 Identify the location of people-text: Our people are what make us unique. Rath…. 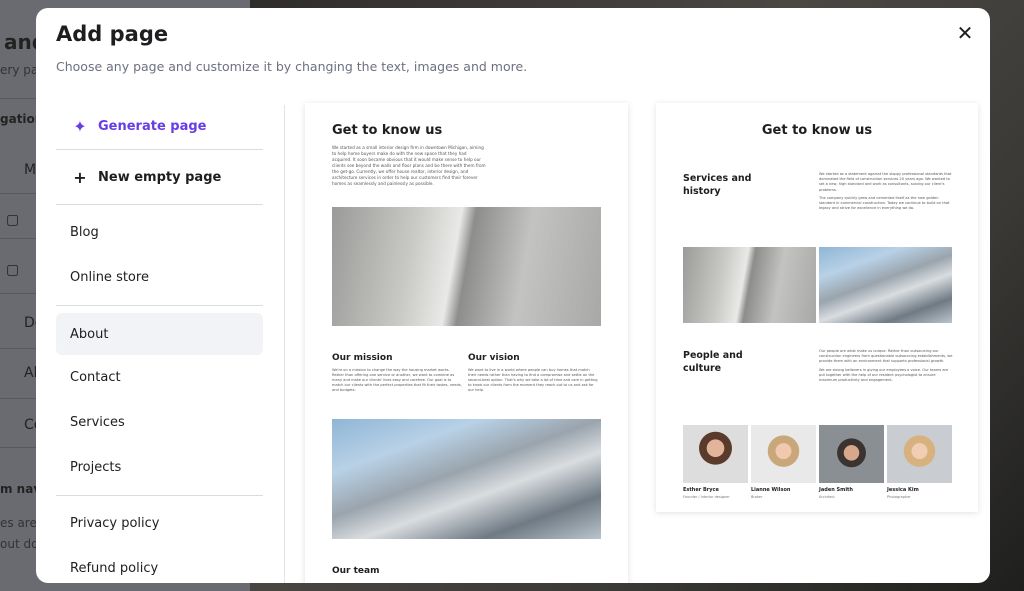
(886, 366).